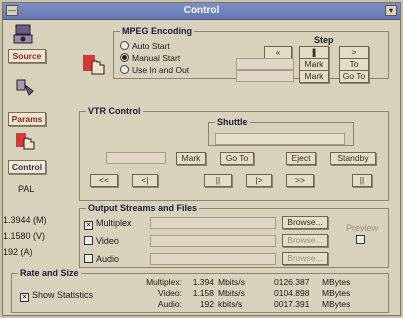 The image size is (403, 318). Describe the element at coordinates (324, 40) in the screenshot. I see `step-label: Step` at that location.